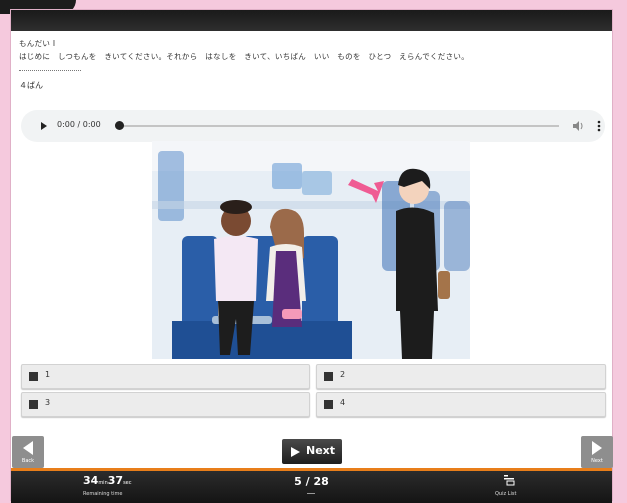 The image size is (627, 503). Describe the element at coordinates (311, 481) in the screenshot. I see `question-counter: 5 / 28` at that location.